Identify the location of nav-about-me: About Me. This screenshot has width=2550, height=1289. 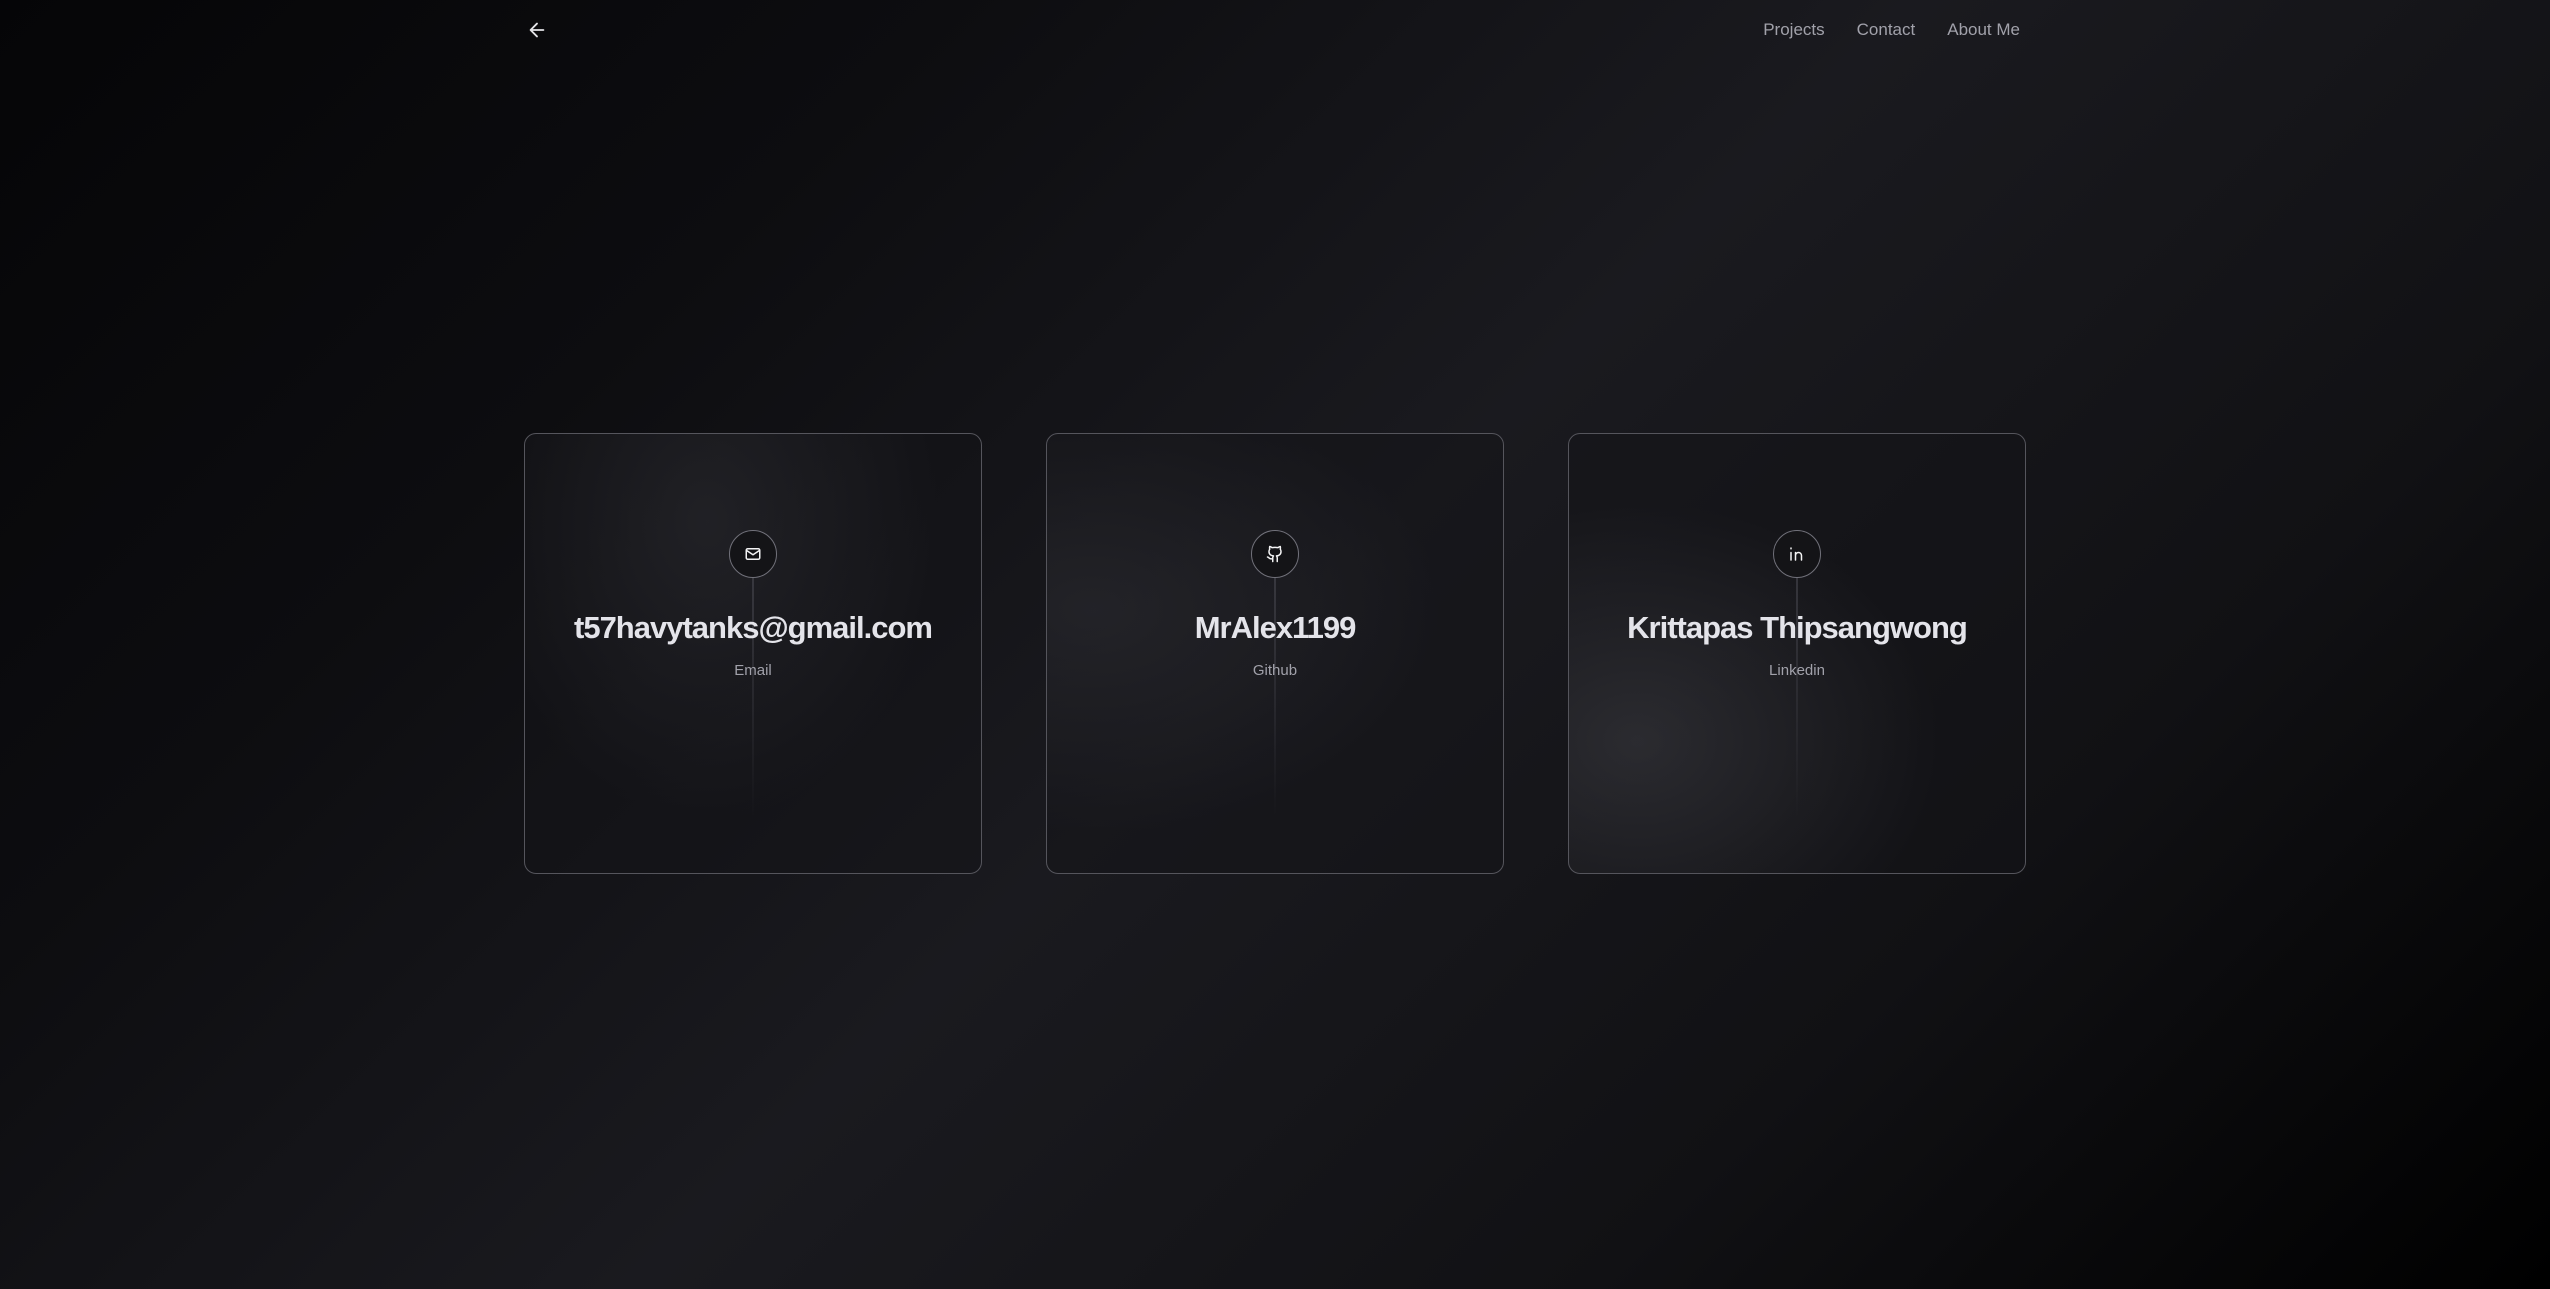
(1983, 30).